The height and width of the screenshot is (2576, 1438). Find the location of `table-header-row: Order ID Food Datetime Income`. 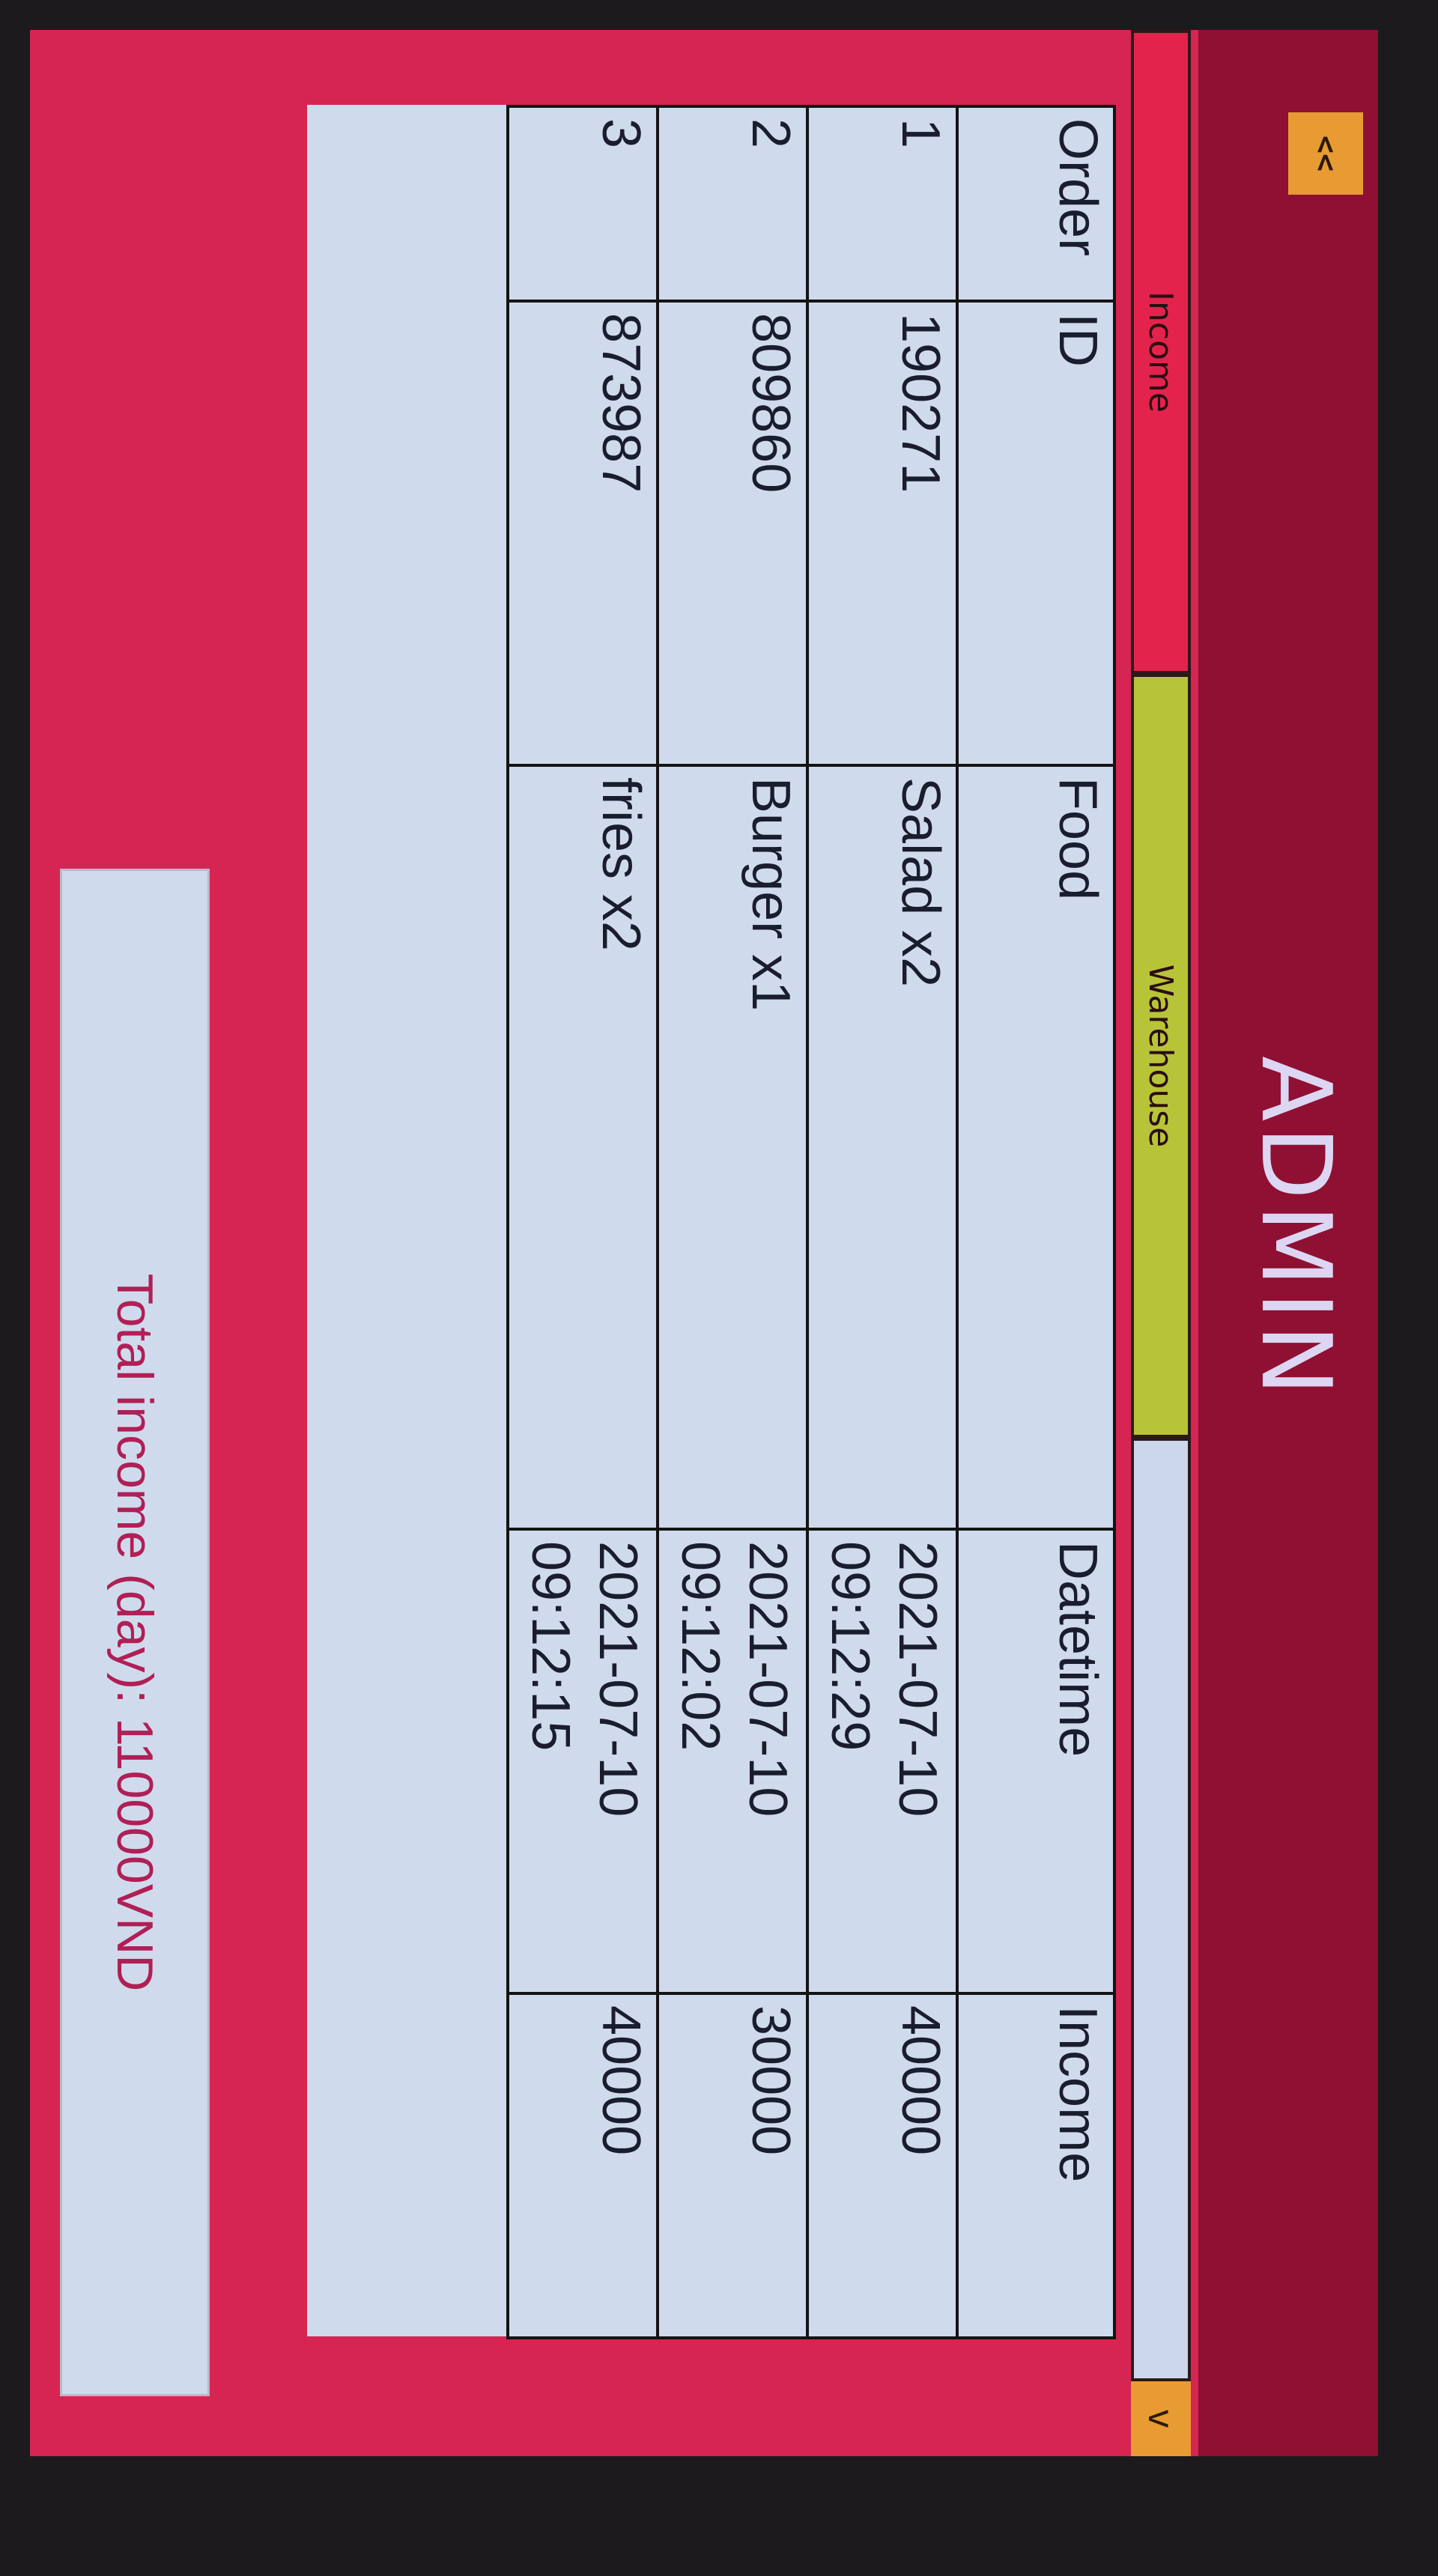

table-header-row: Order ID Food Datetime Income is located at coordinates (1035, 1222).